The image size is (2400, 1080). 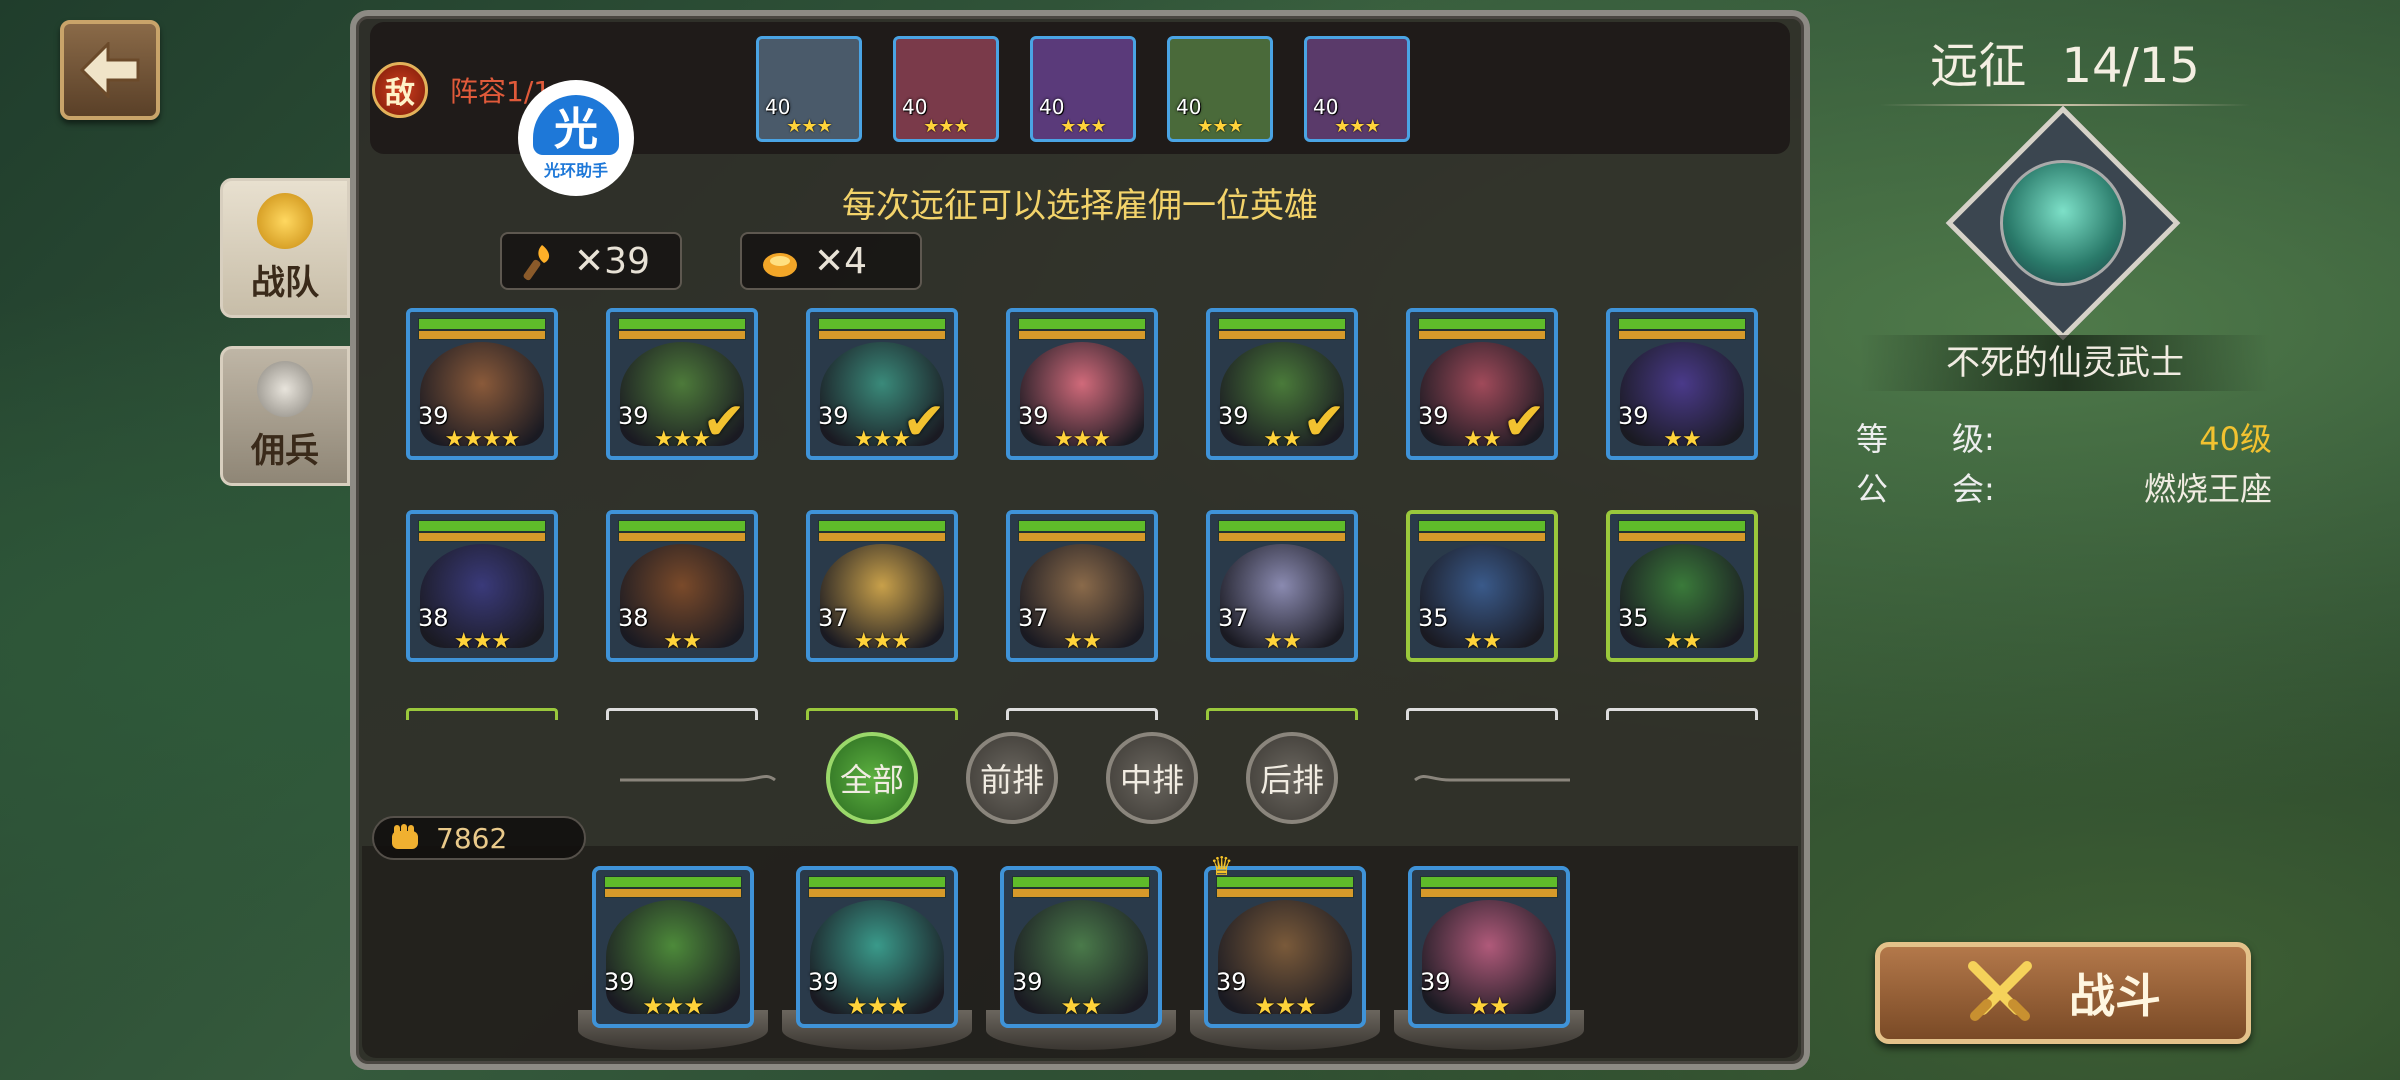 What do you see at coordinates (1012, 778) in the screenshot?
I see `filter-button: 前排` at bounding box center [1012, 778].